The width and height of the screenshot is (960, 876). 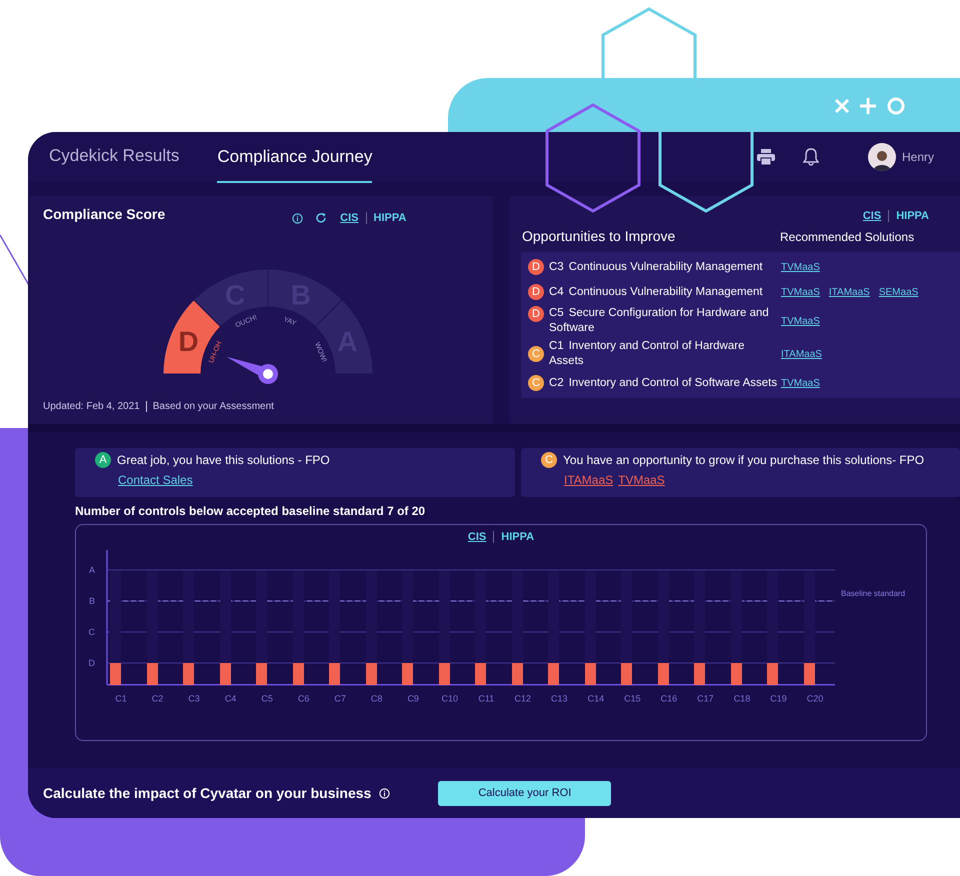 What do you see at coordinates (659, 321) in the screenshot?
I see `control-name: C5 Secure Configuration for Hardware and Software` at bounding box center [659, 321].